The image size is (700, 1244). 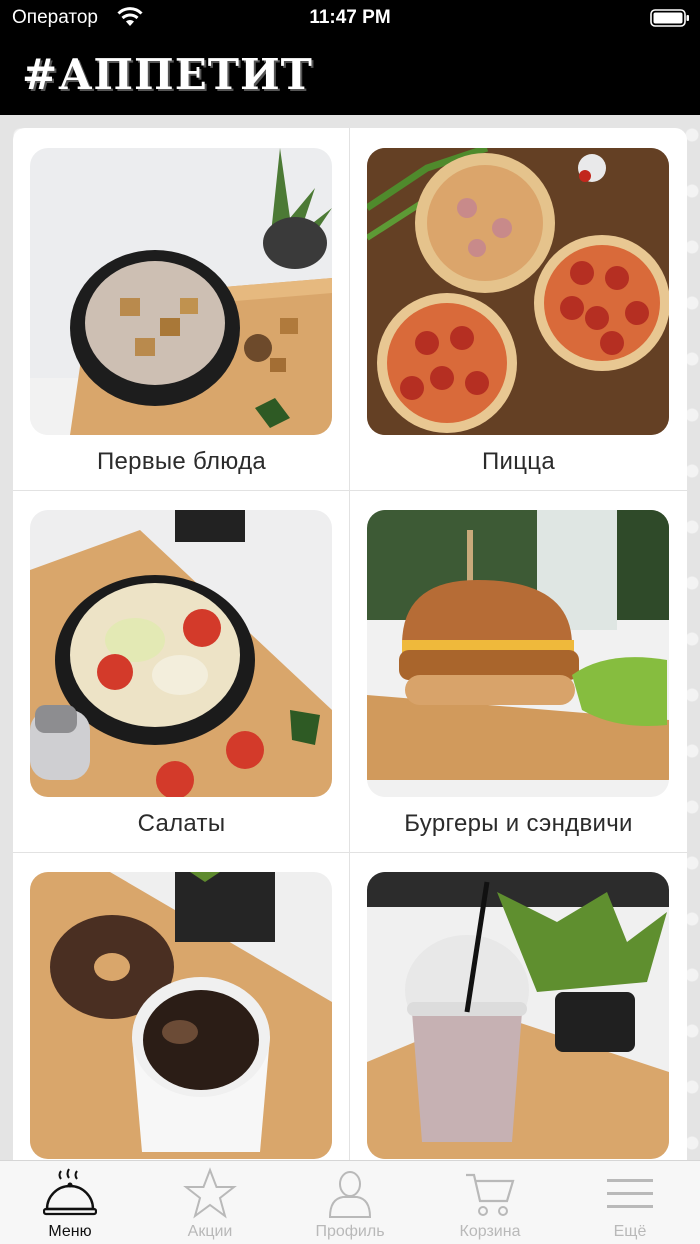 What do you see at coordinates (350, 1231) in the screenshot?
I see `tab-label: Профиль` at bounding box center [350, 1231].